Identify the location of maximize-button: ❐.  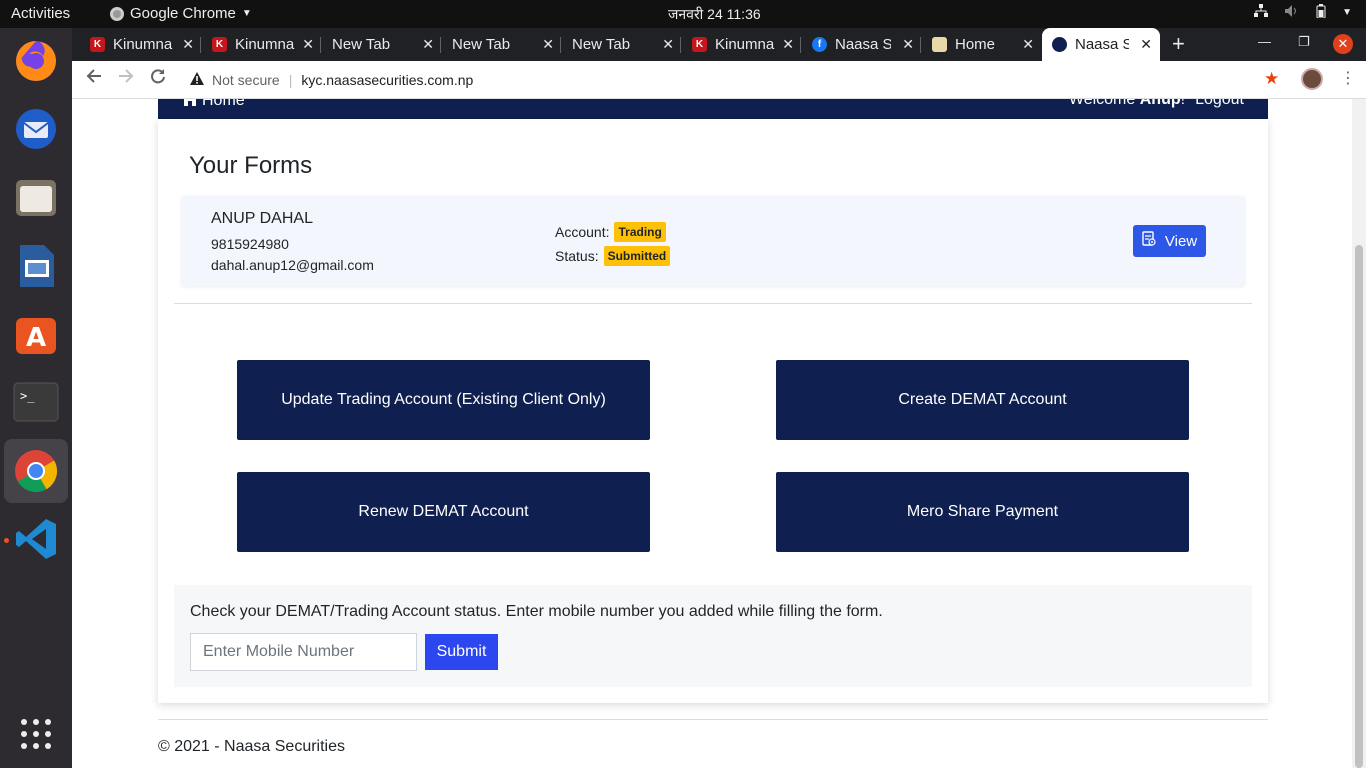
(1304, 42).